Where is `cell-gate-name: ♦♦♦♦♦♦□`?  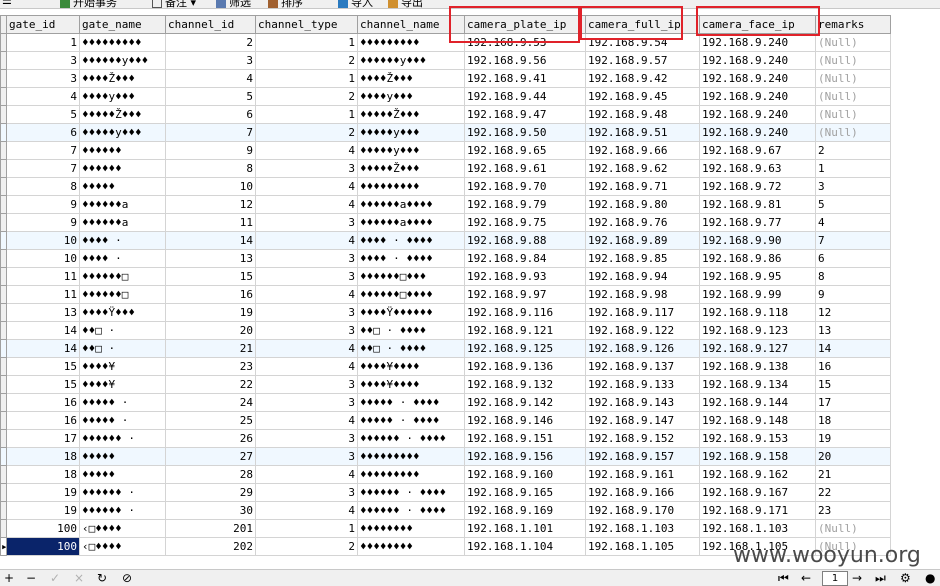 cell-gate-name: ♦♦♦♦♦♦□ is located at coordinates (122, 276).